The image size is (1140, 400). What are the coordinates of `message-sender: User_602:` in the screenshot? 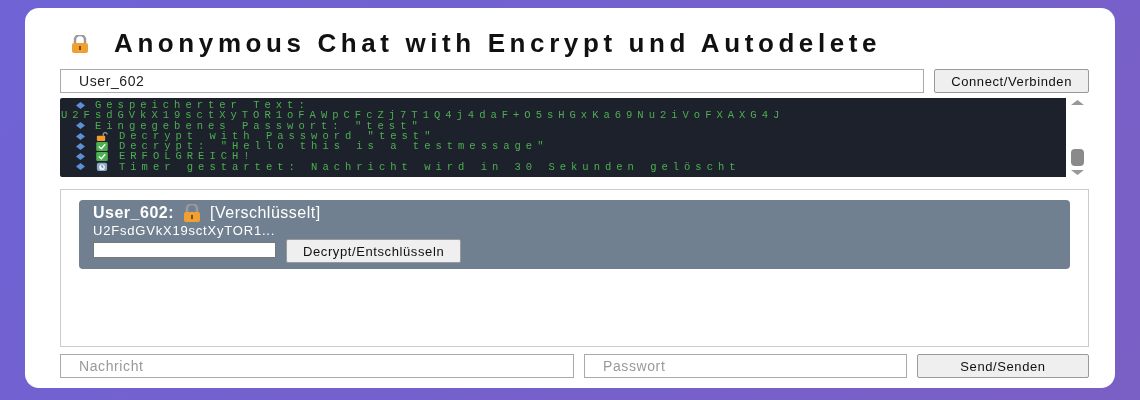 It's located at (133, 213).